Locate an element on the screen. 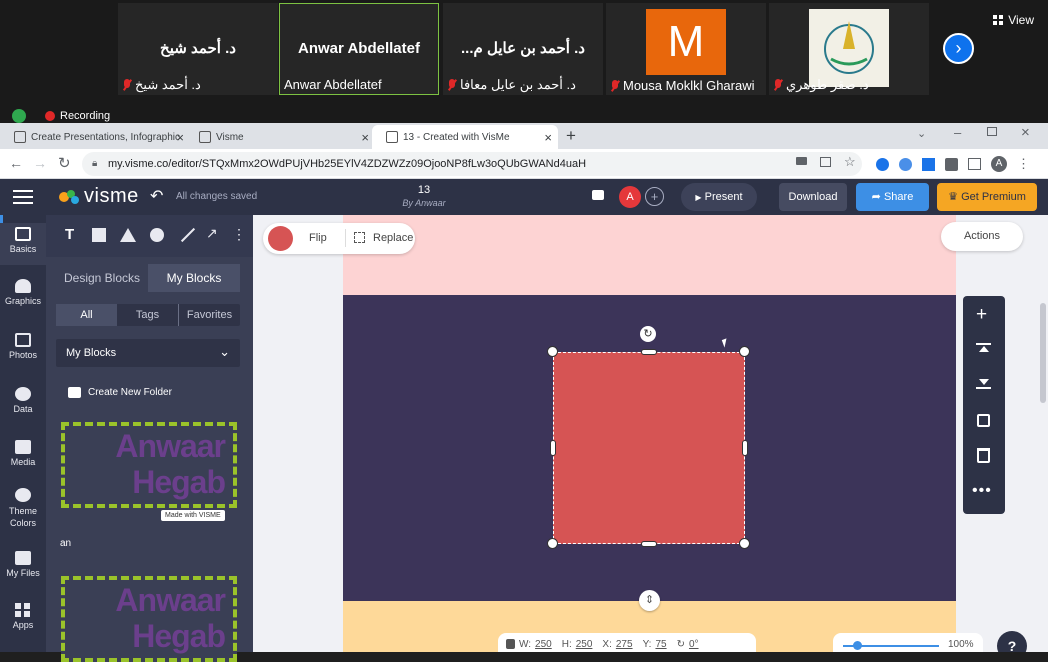 The image size is (1048, 662). nav-my-files: My Files is located at coordinates (23, 564).